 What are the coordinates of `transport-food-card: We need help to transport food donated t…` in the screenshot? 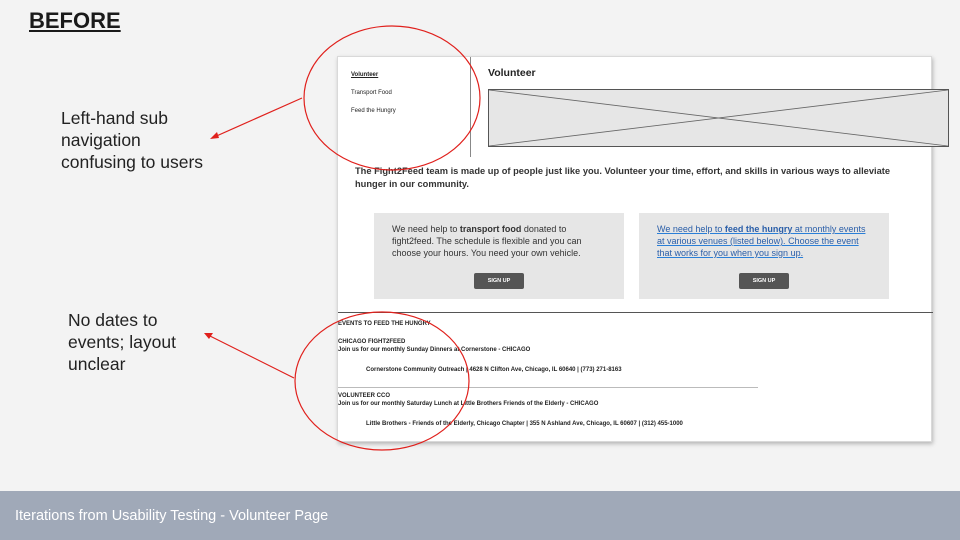 It's located at (499, 256).